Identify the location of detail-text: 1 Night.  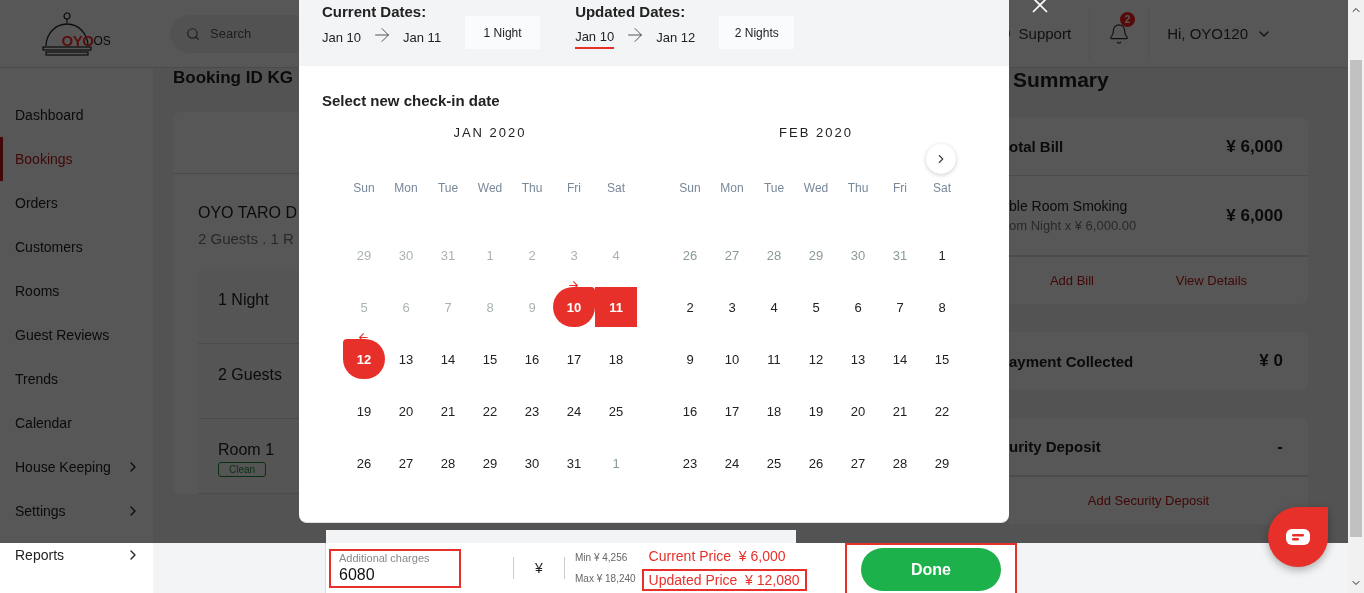
(244, 300).